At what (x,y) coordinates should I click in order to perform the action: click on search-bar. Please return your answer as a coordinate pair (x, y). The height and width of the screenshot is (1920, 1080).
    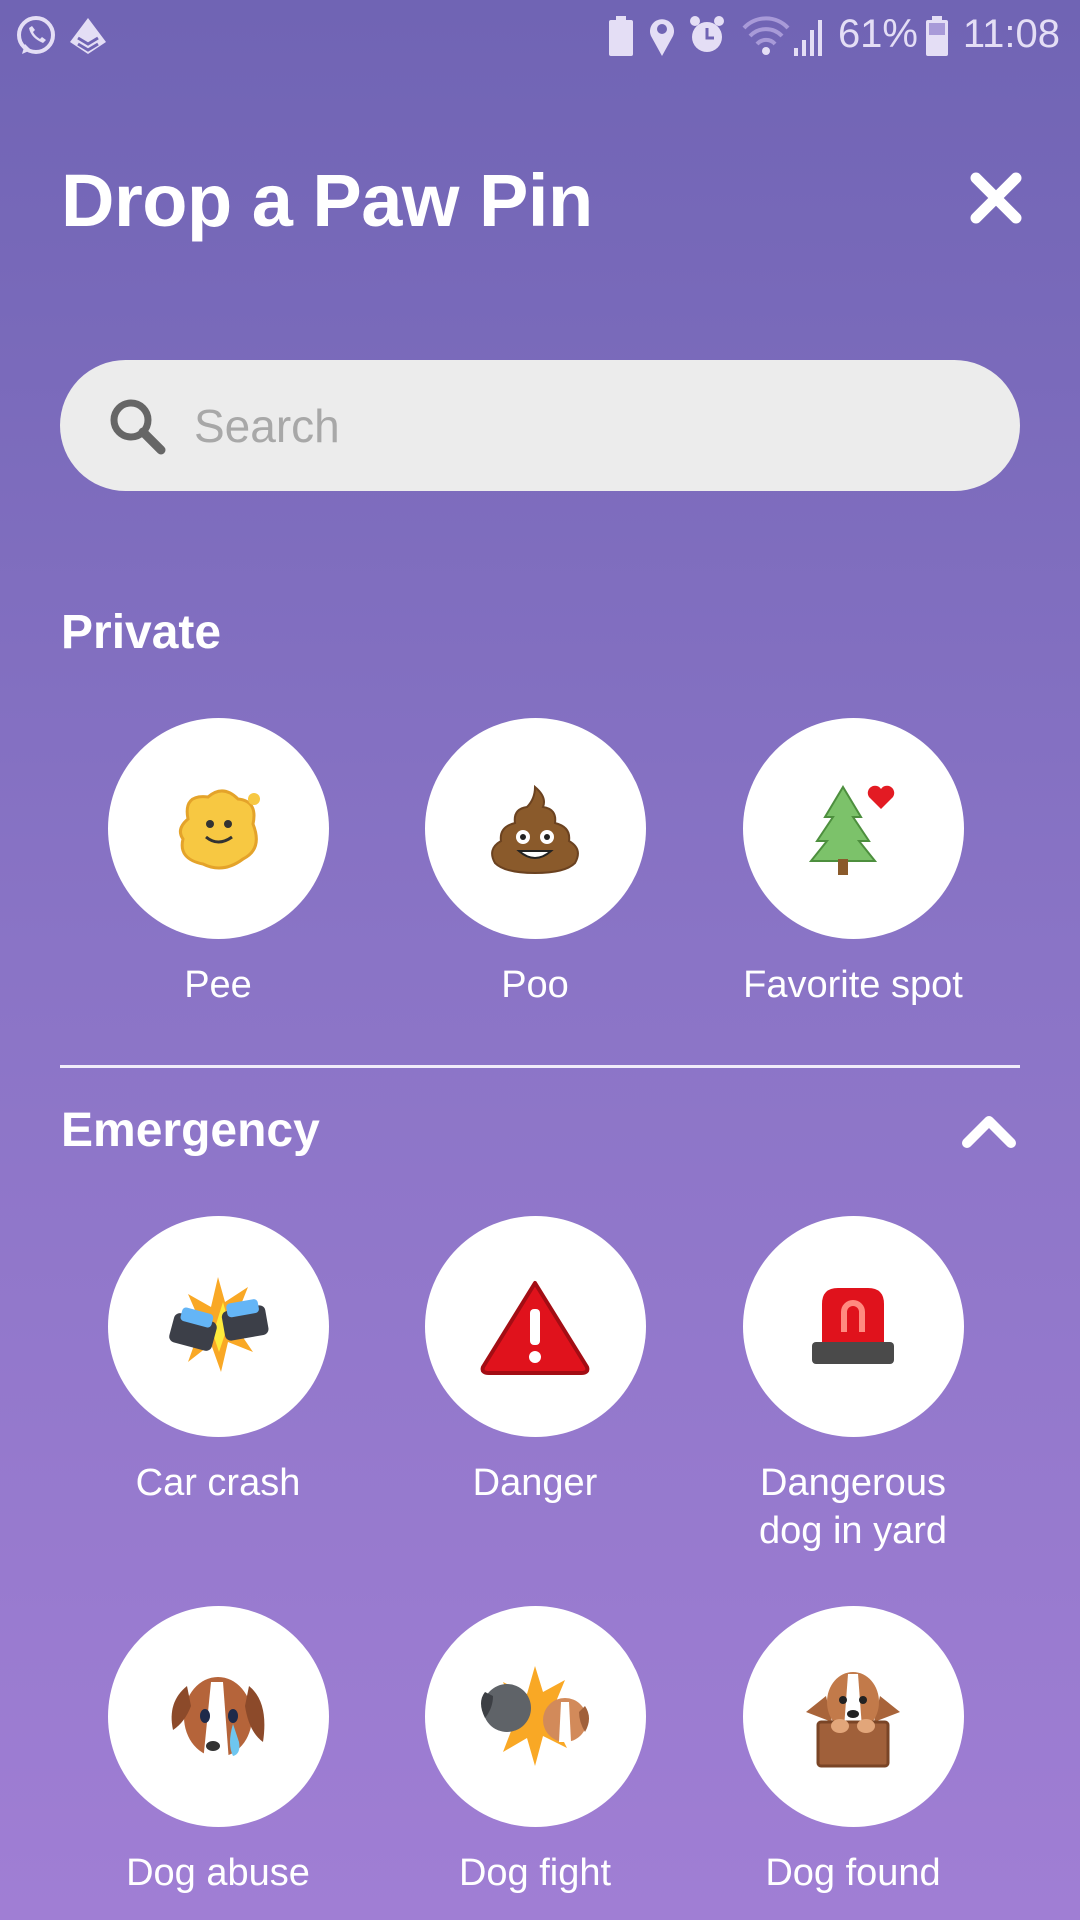
    Looking at the image, I should click on (540, 425).